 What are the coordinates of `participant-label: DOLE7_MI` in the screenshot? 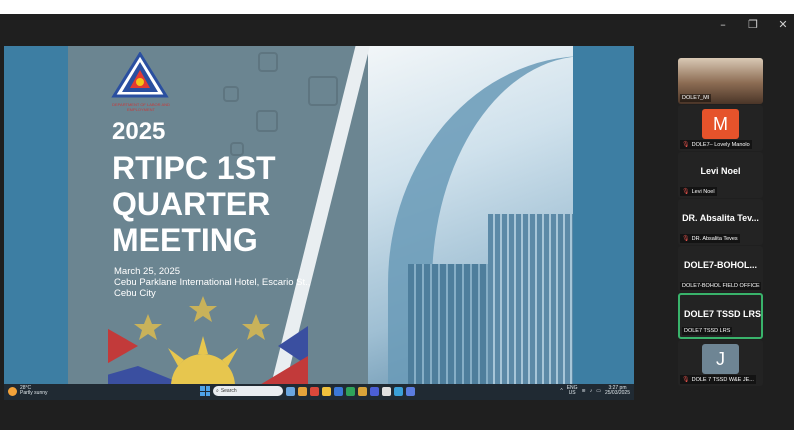 It's located at (696, 98).